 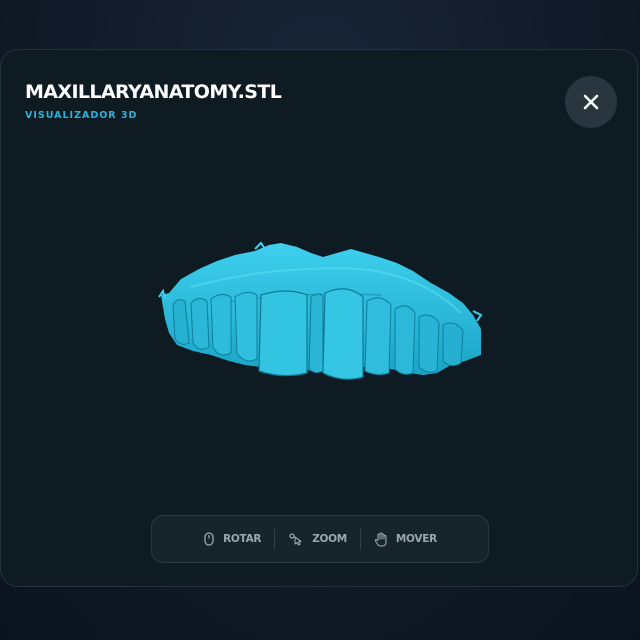 I want to click on hand-icon, so click(x=380, y=539).